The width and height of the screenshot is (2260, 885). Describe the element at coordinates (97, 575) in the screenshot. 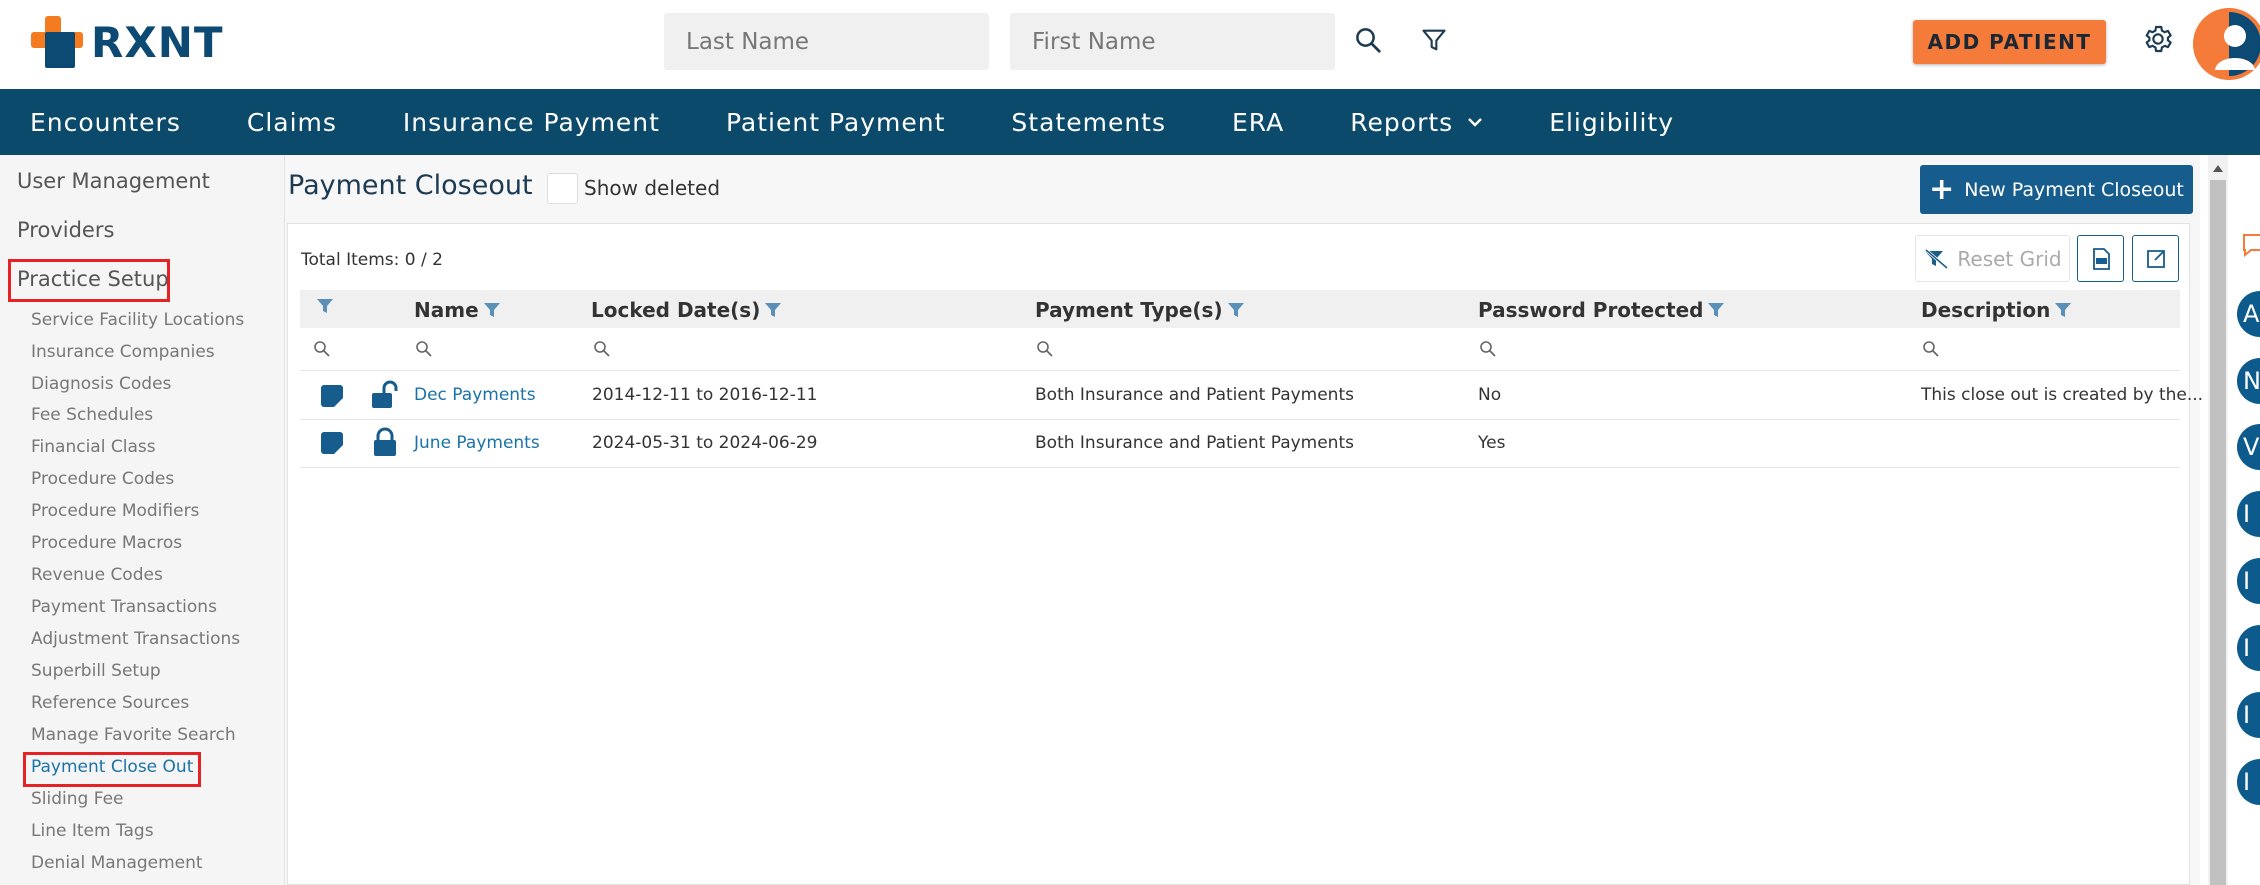

I see `sidebar-sub-item: Revenue Codes` at that location.